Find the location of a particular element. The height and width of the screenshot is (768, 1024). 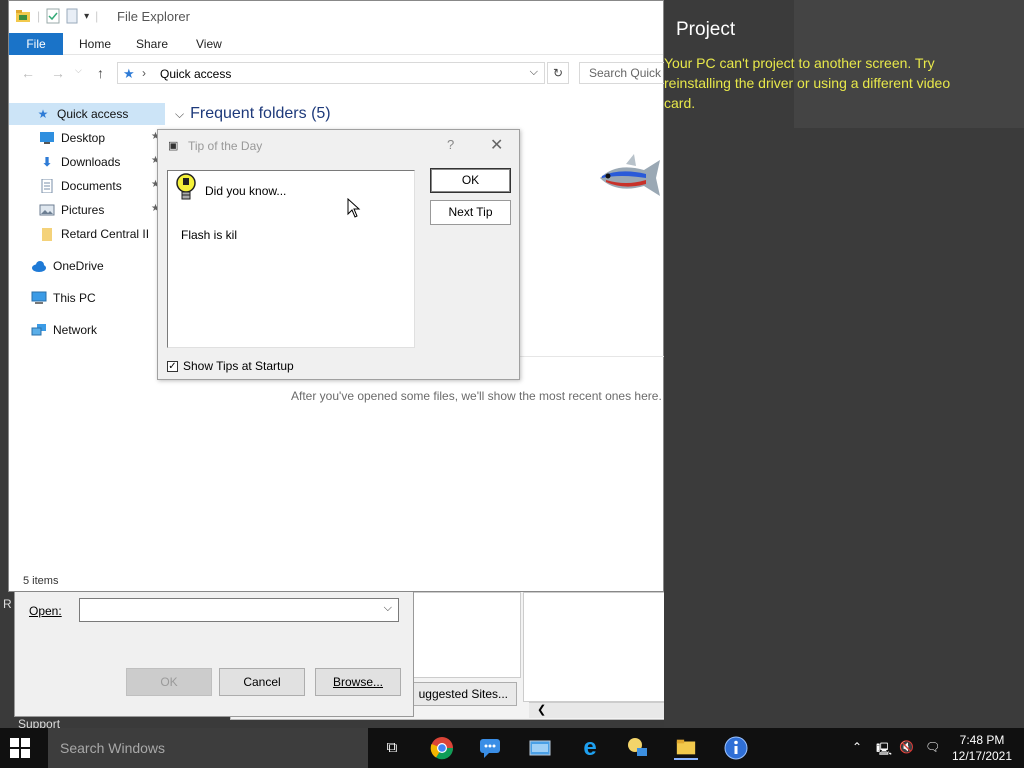

show-hidden-icons-icon: ⌃ is located at coordinates (857, 747).